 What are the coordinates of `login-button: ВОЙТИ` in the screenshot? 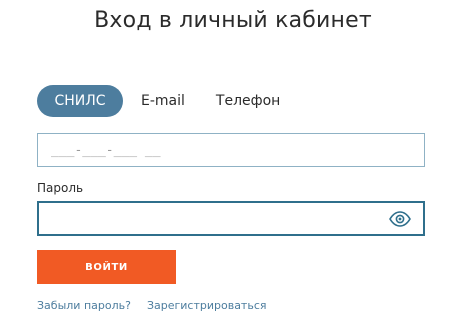 It's located at (106, 267).